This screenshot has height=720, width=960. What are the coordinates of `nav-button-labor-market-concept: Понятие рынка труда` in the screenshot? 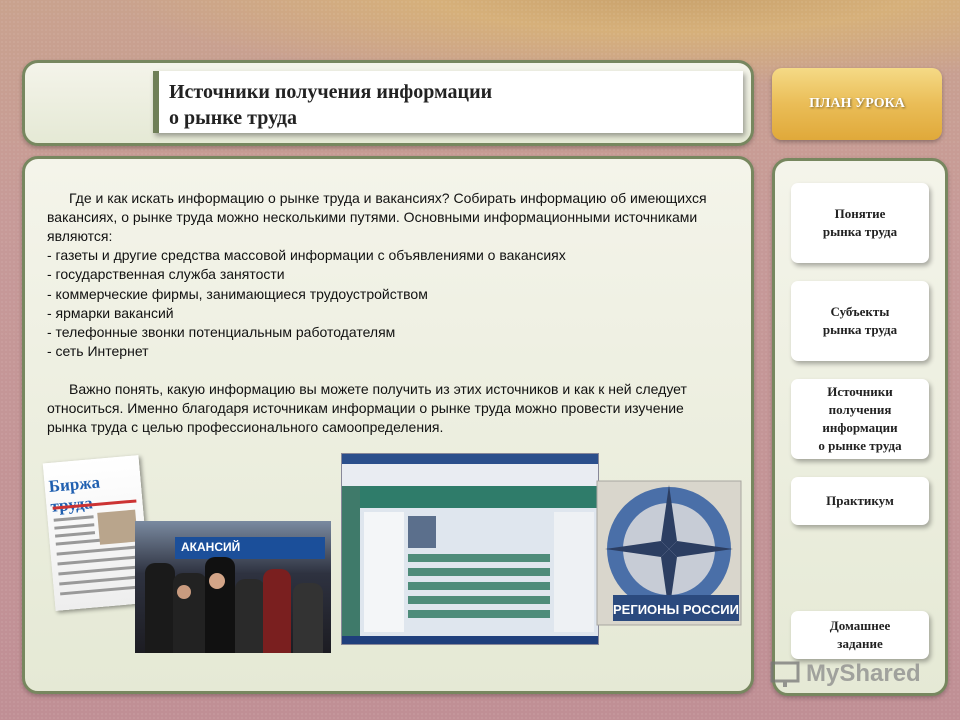 It's located at (860, 223).